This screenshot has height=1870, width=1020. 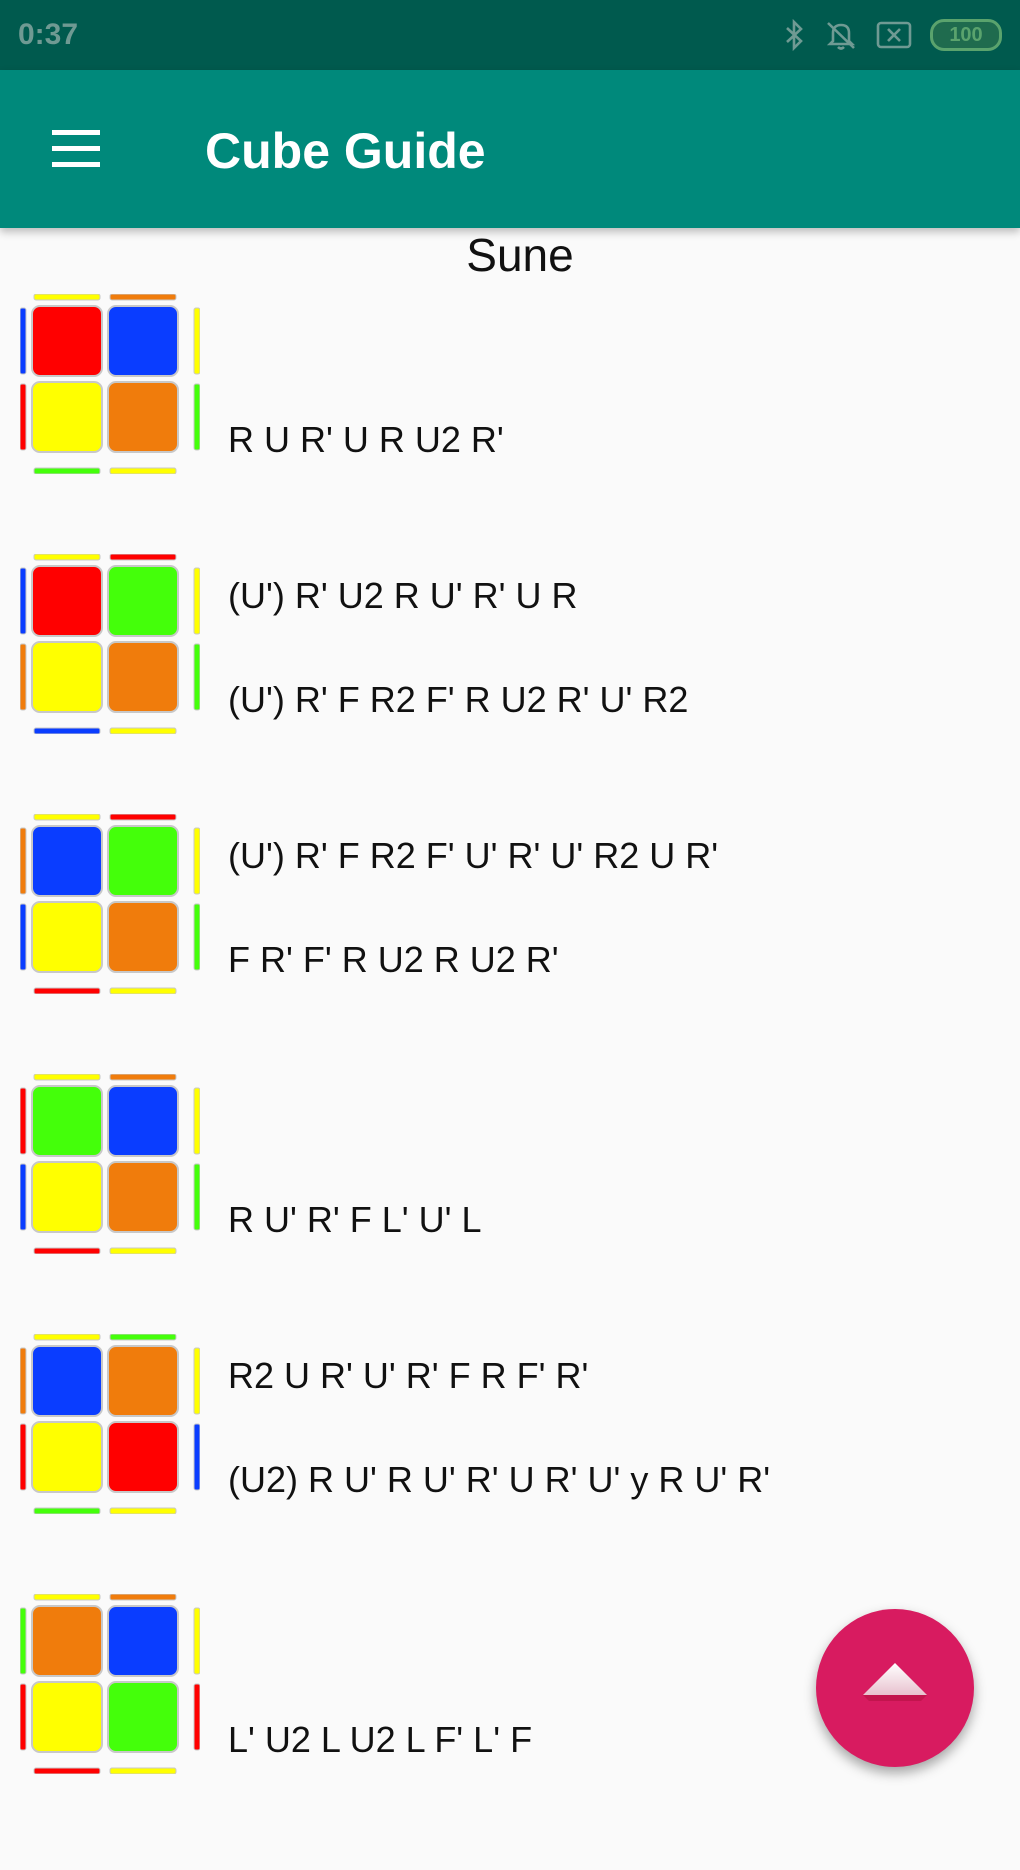 I want to click on algorithm-text: F R' F' R U2 R U2 R', so click(x=393, y=960).